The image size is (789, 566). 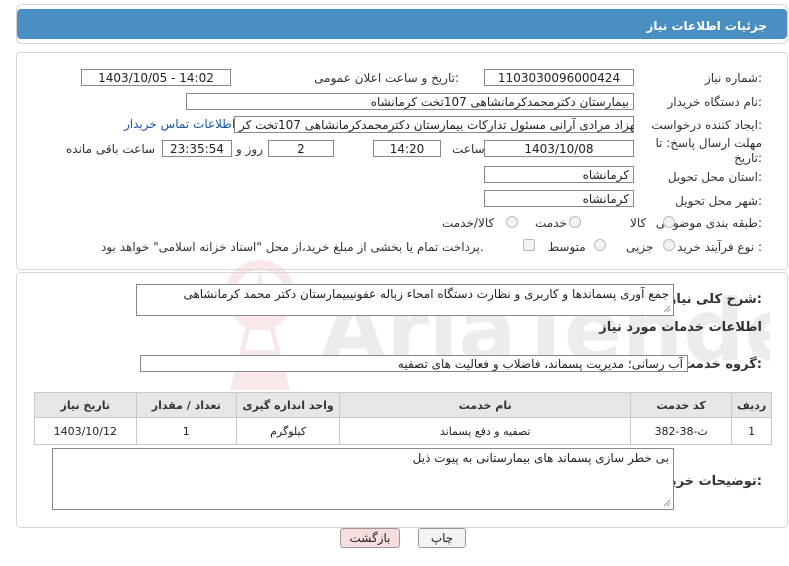 I want to click on requester-label: ایجاد کننده درخواست:, so click(x=706, y=125).